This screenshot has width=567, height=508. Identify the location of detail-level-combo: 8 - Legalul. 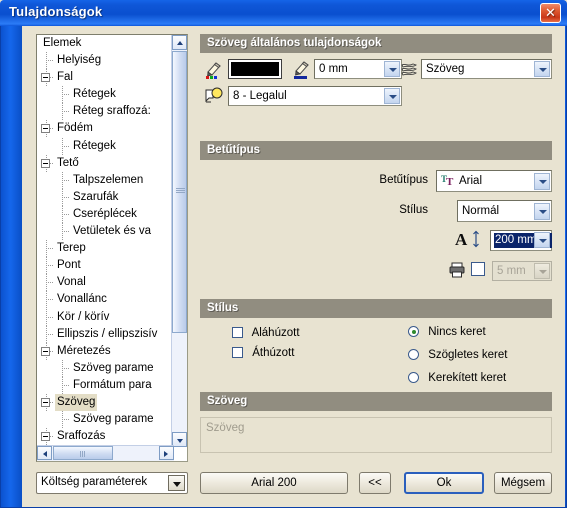
(315, 96).